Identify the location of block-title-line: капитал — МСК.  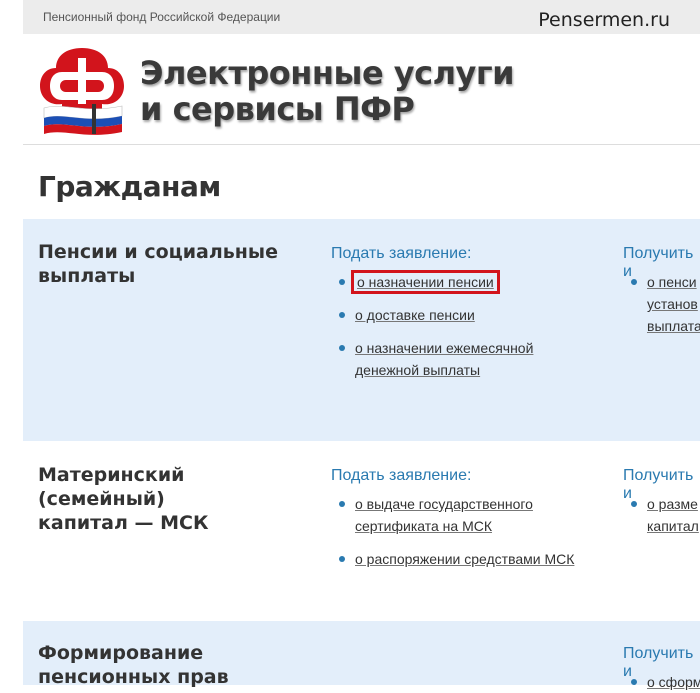
(123, 523).